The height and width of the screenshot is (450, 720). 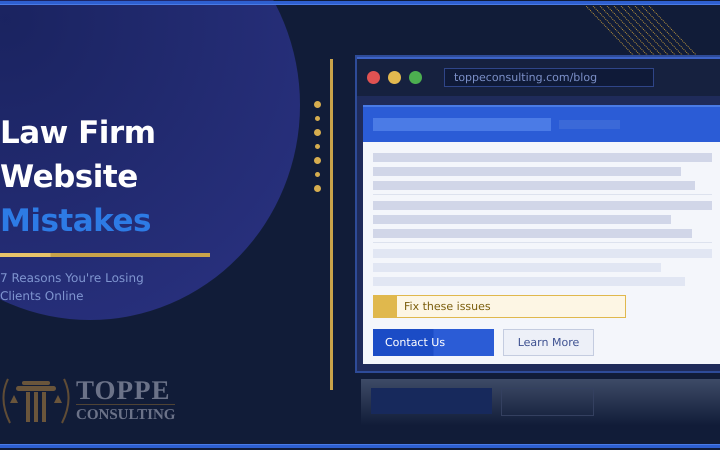 I want to click on logo-name: TOPPE, so click(x=126, y=390).